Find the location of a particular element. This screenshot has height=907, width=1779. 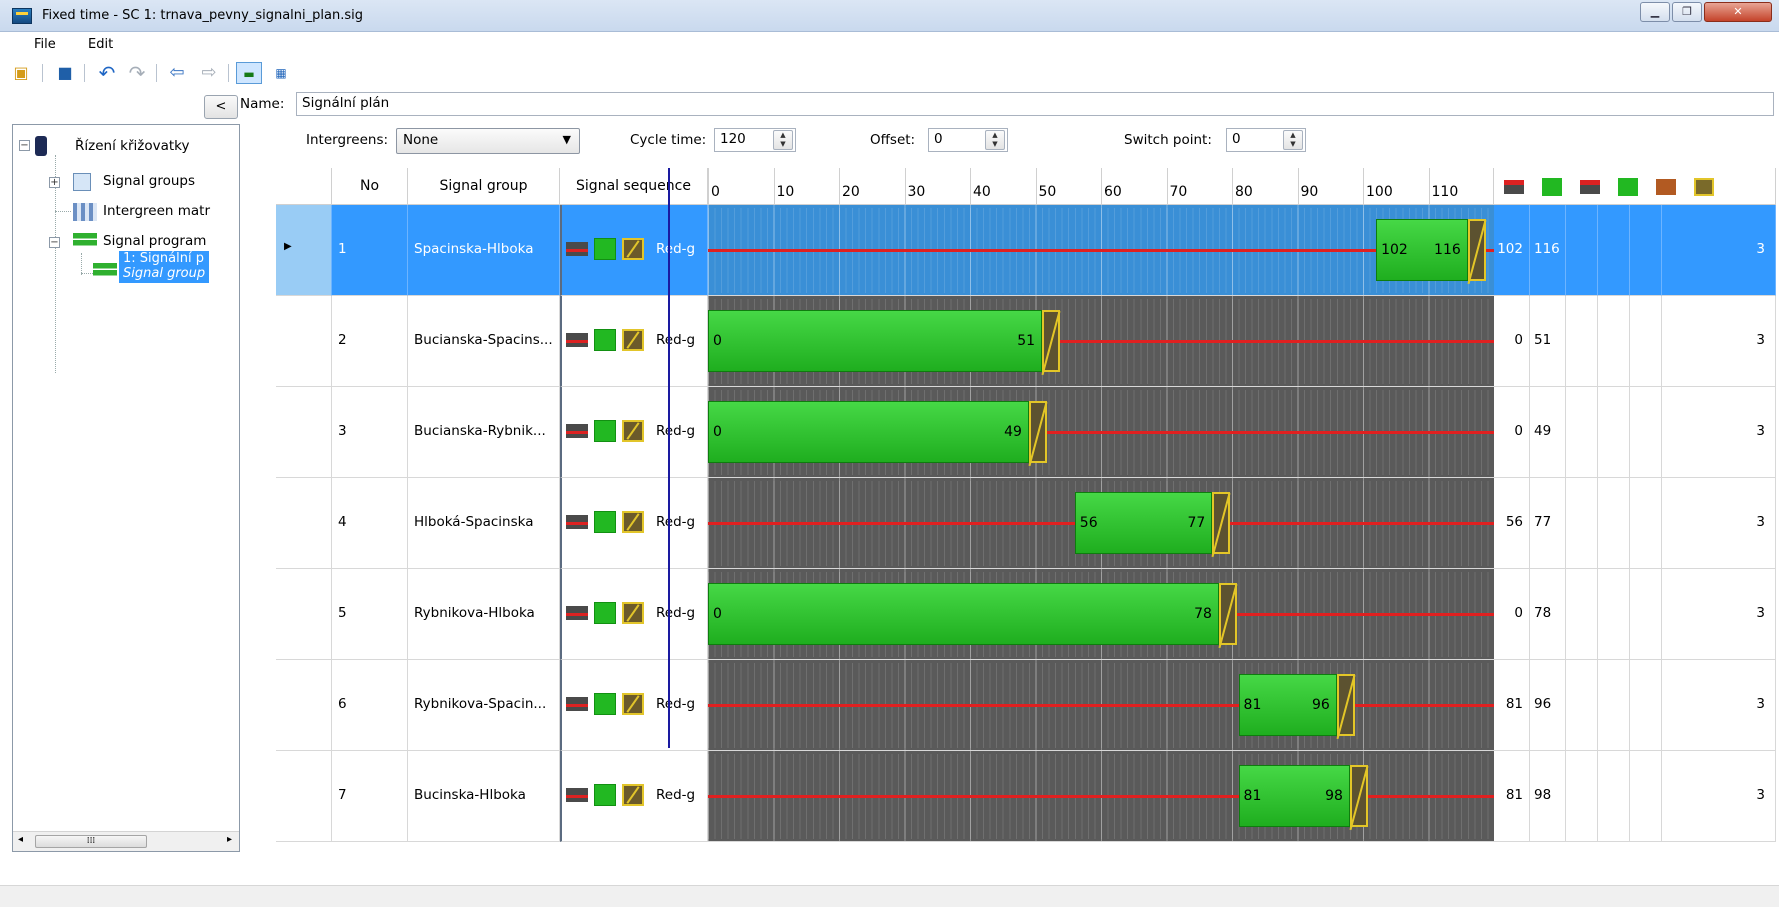

signal-timeline: 0 49 is located at coordinates (1101, 432).